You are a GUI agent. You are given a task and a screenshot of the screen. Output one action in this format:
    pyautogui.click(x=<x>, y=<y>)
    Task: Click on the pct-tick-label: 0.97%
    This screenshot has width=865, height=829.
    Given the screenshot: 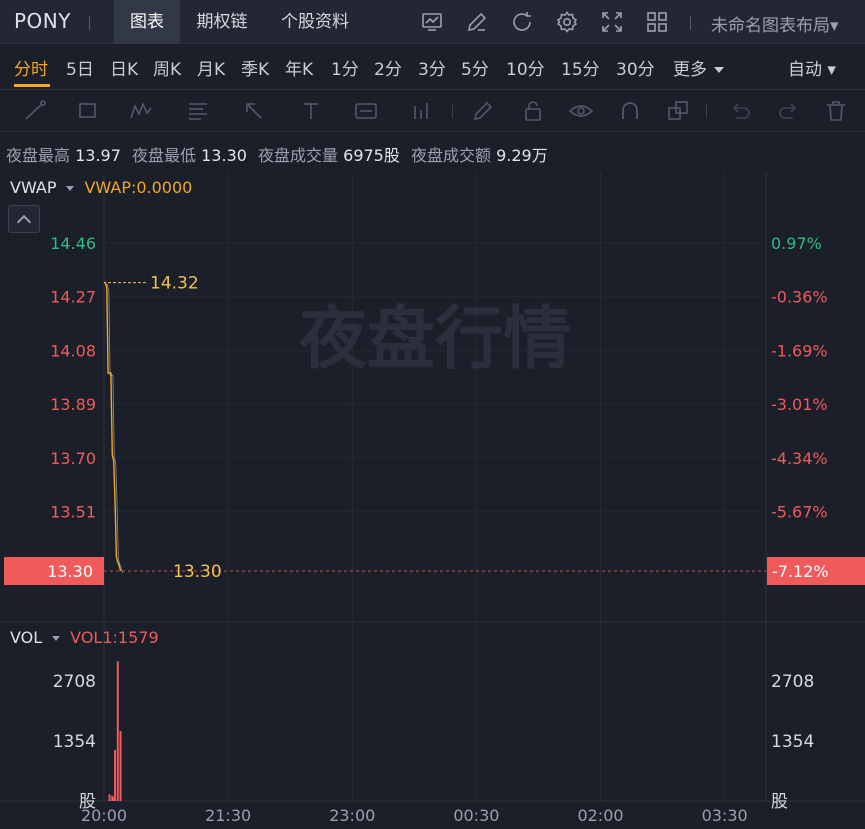 What is the action you would take?
    pyautogui.click(x=796, y=243)
    